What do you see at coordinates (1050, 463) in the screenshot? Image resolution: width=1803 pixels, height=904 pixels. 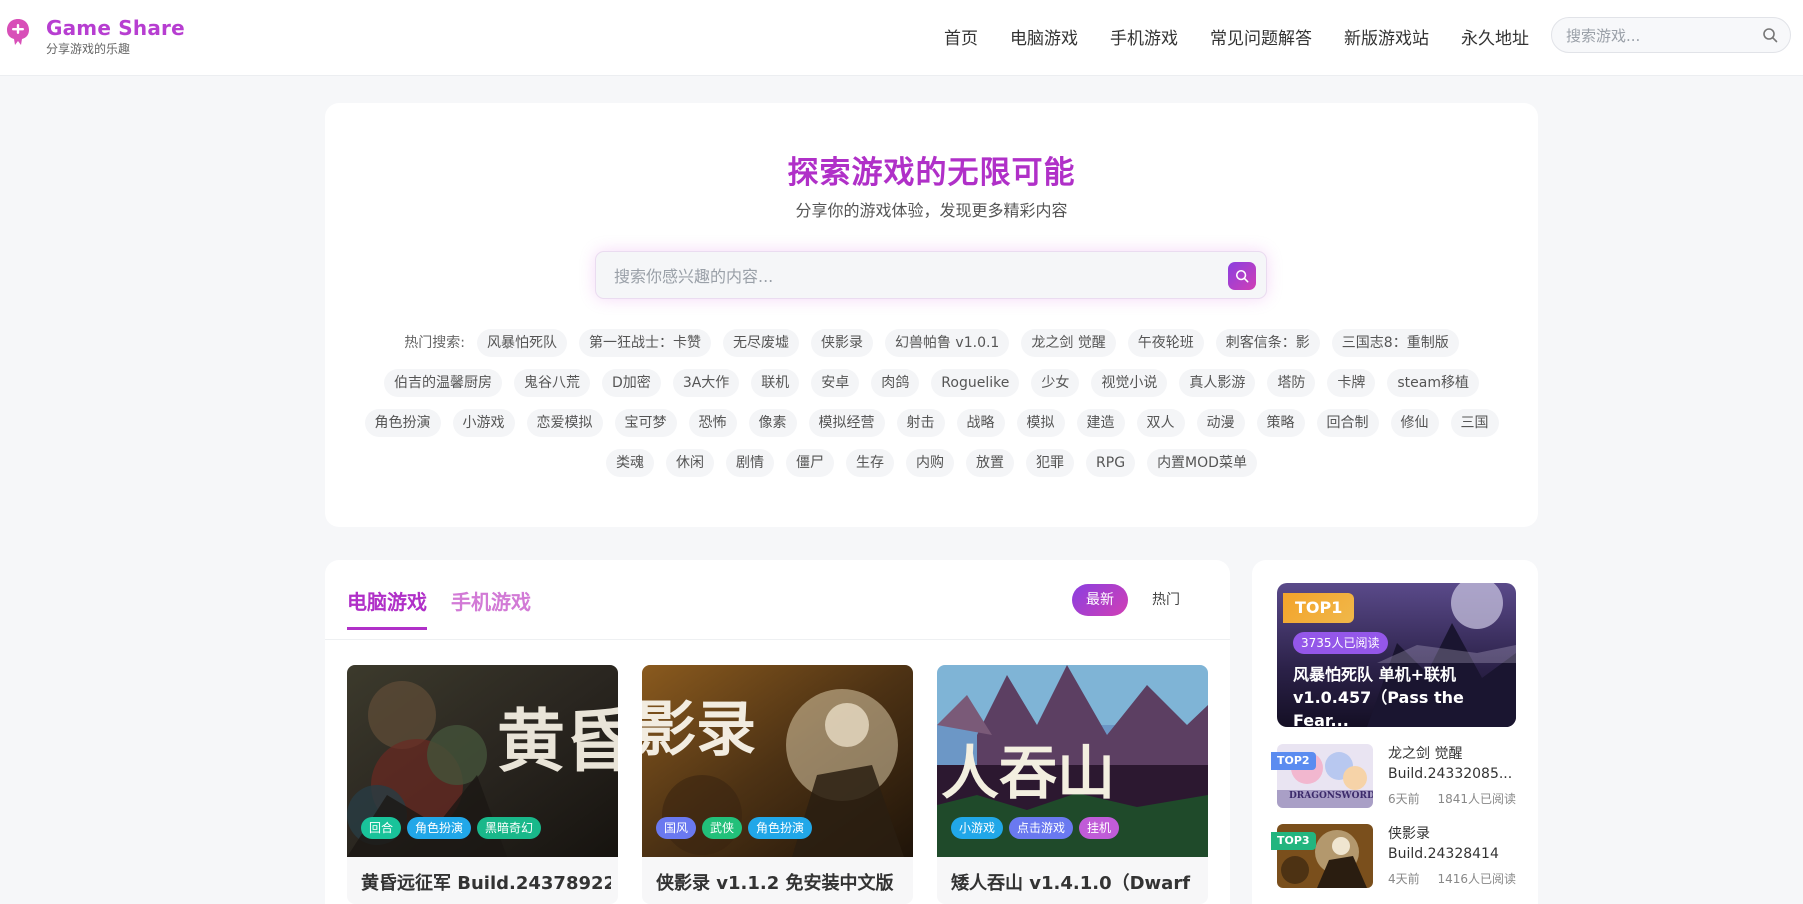 I see `hot-search-tag: 犯罪` at bounding box center [1050, 463].